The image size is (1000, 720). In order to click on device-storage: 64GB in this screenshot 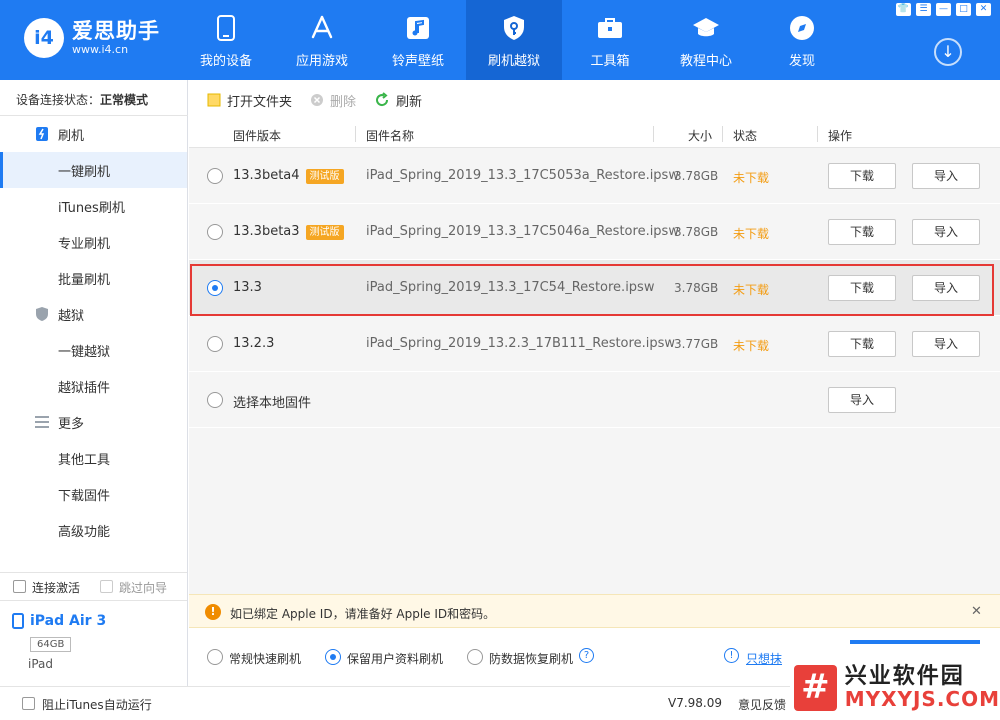, I will do `click(51, 644)`.